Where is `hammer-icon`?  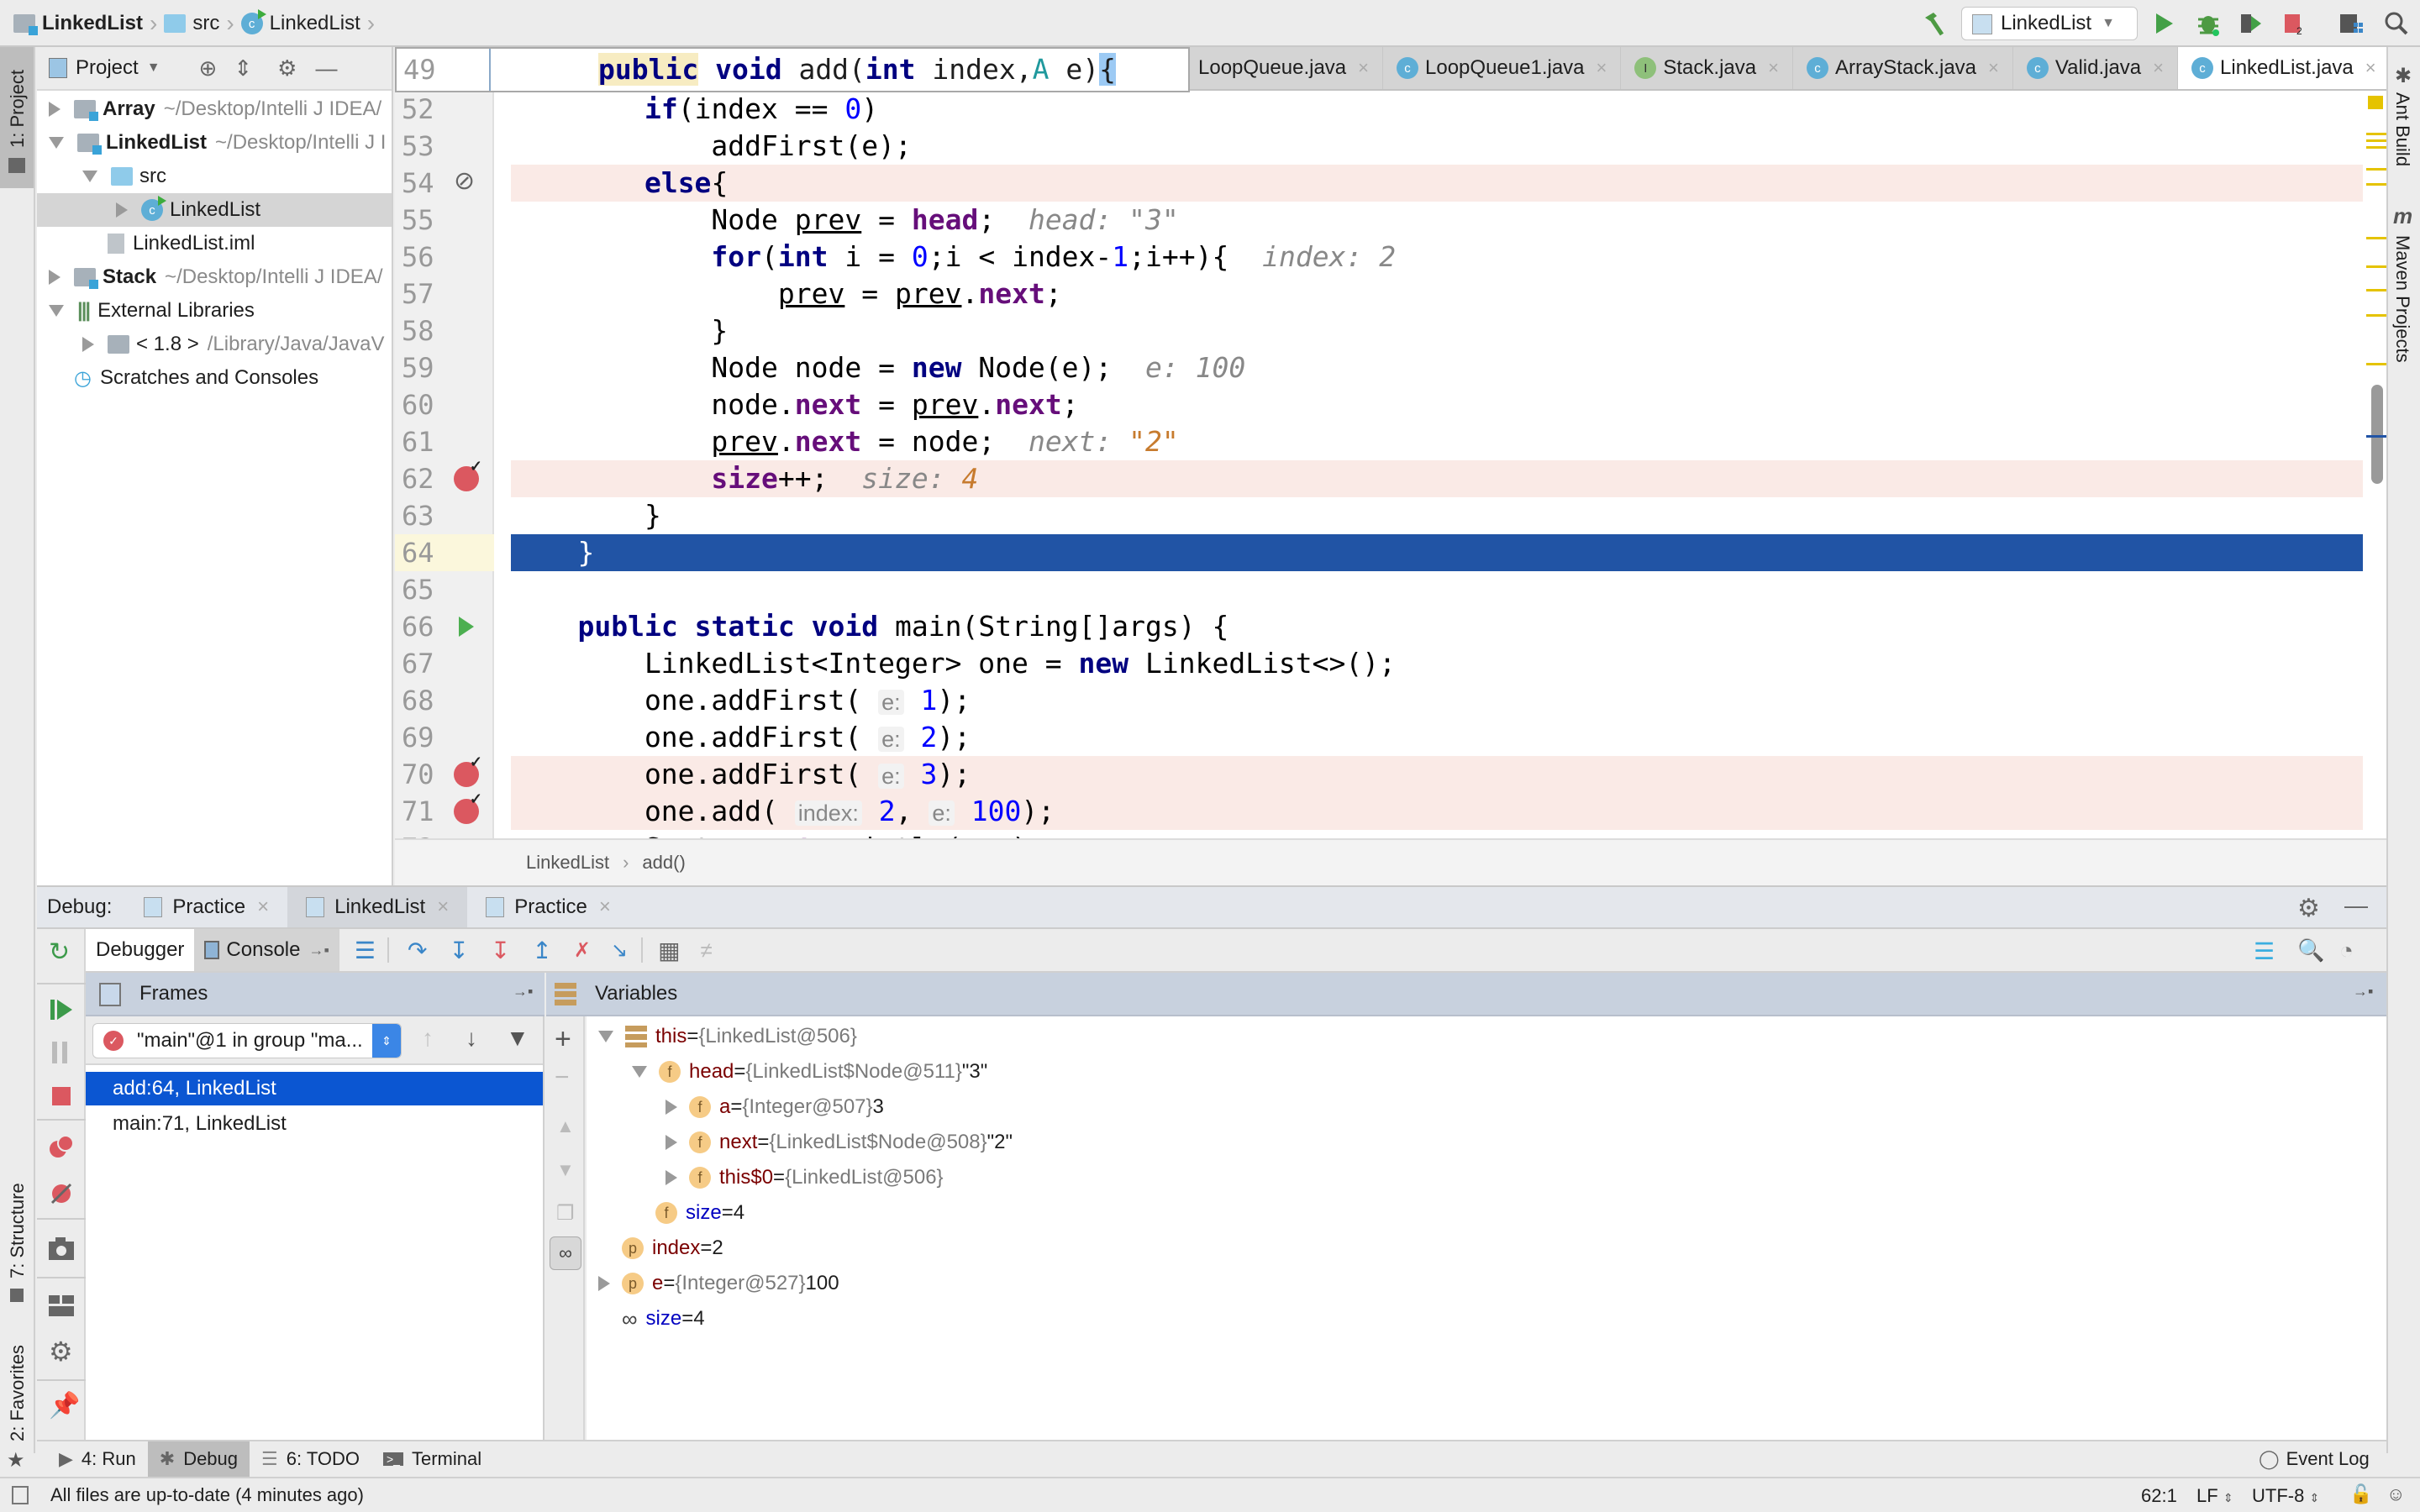 hammer-icon is located at coordinates (1934, 23).